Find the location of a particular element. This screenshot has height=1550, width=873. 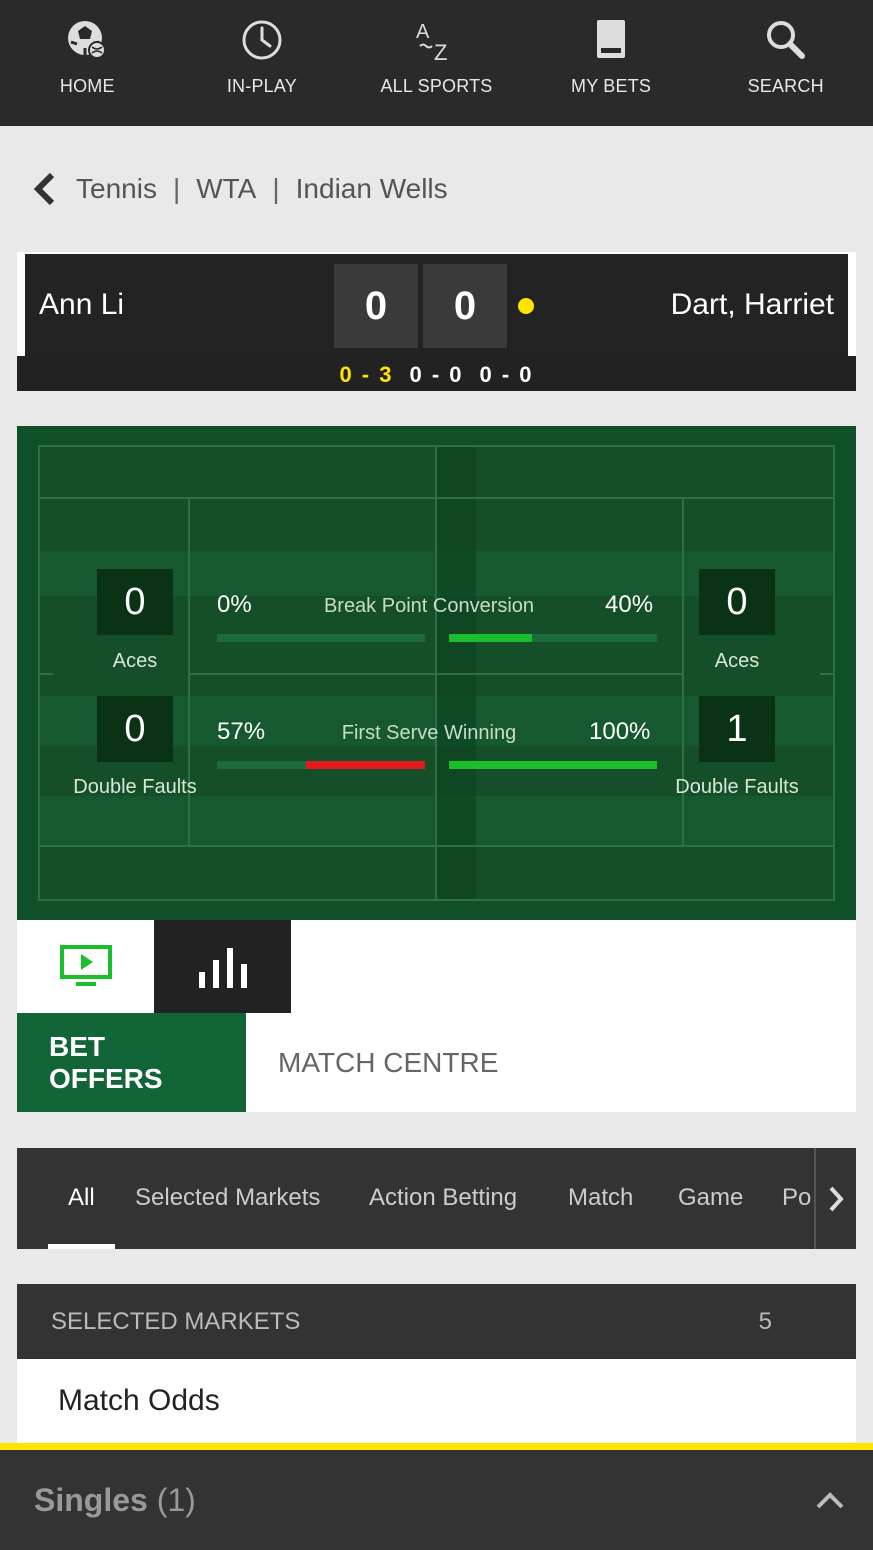

market-row: Match Odds is located at coordinates (436, 1401).